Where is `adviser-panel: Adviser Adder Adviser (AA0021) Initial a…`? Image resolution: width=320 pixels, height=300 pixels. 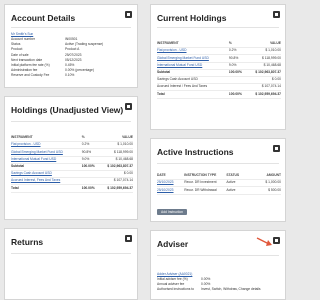 adviser-panel: Adviser Adder Adviser (AA0021) Initial a… is located at coordinates (218, 265).